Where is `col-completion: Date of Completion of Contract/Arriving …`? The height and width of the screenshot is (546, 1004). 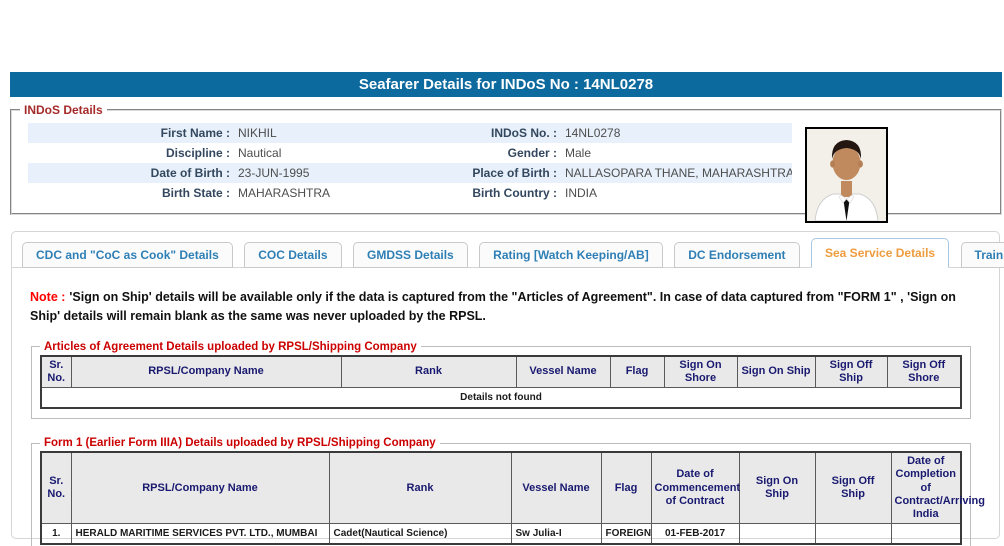
col-completion: Date of Completion of Contract/Arriving … is located at coordinates (937, 488).